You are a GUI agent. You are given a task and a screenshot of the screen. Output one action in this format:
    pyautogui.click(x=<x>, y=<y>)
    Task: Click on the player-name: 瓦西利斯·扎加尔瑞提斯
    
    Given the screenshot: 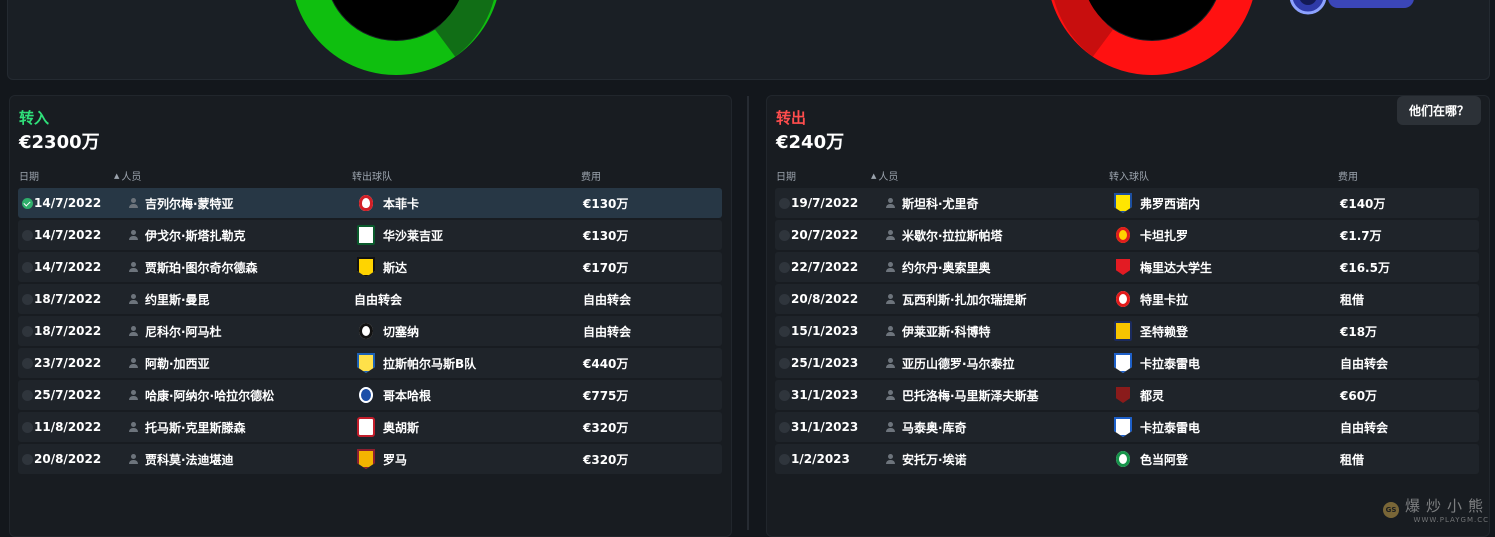 What is the action you would take?
    pyautogui.click(x=964, y=299)
    